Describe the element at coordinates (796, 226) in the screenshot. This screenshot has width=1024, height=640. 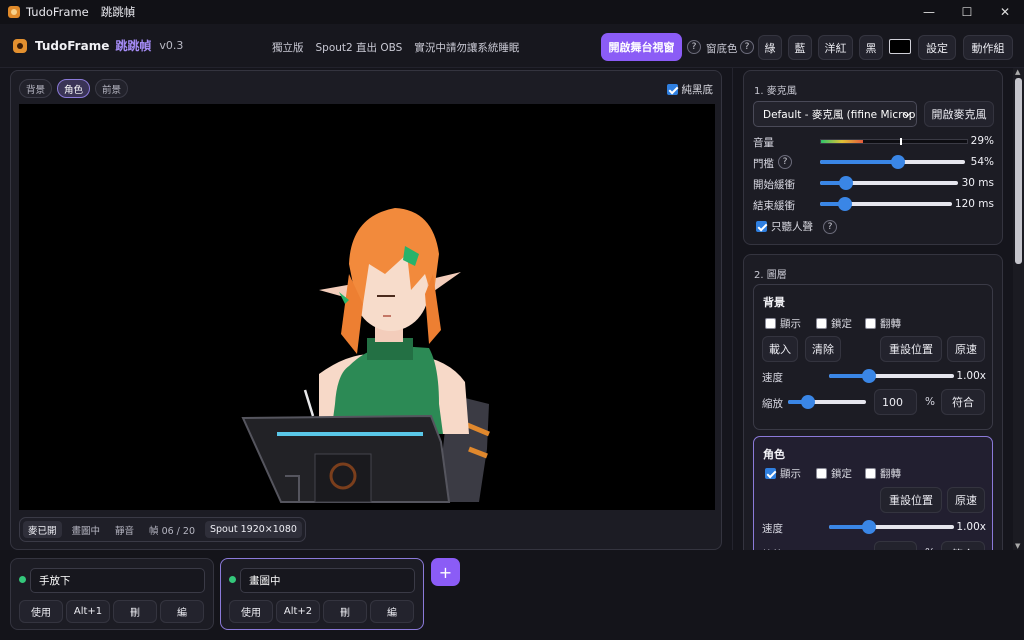
I see `voice-only-toggle: 只聽人聲 ?` at that location.